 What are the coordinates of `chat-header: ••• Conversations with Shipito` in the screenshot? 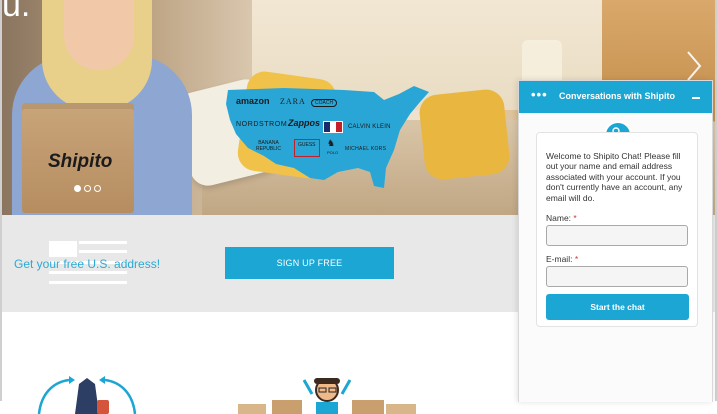 It's located at (615, 97).